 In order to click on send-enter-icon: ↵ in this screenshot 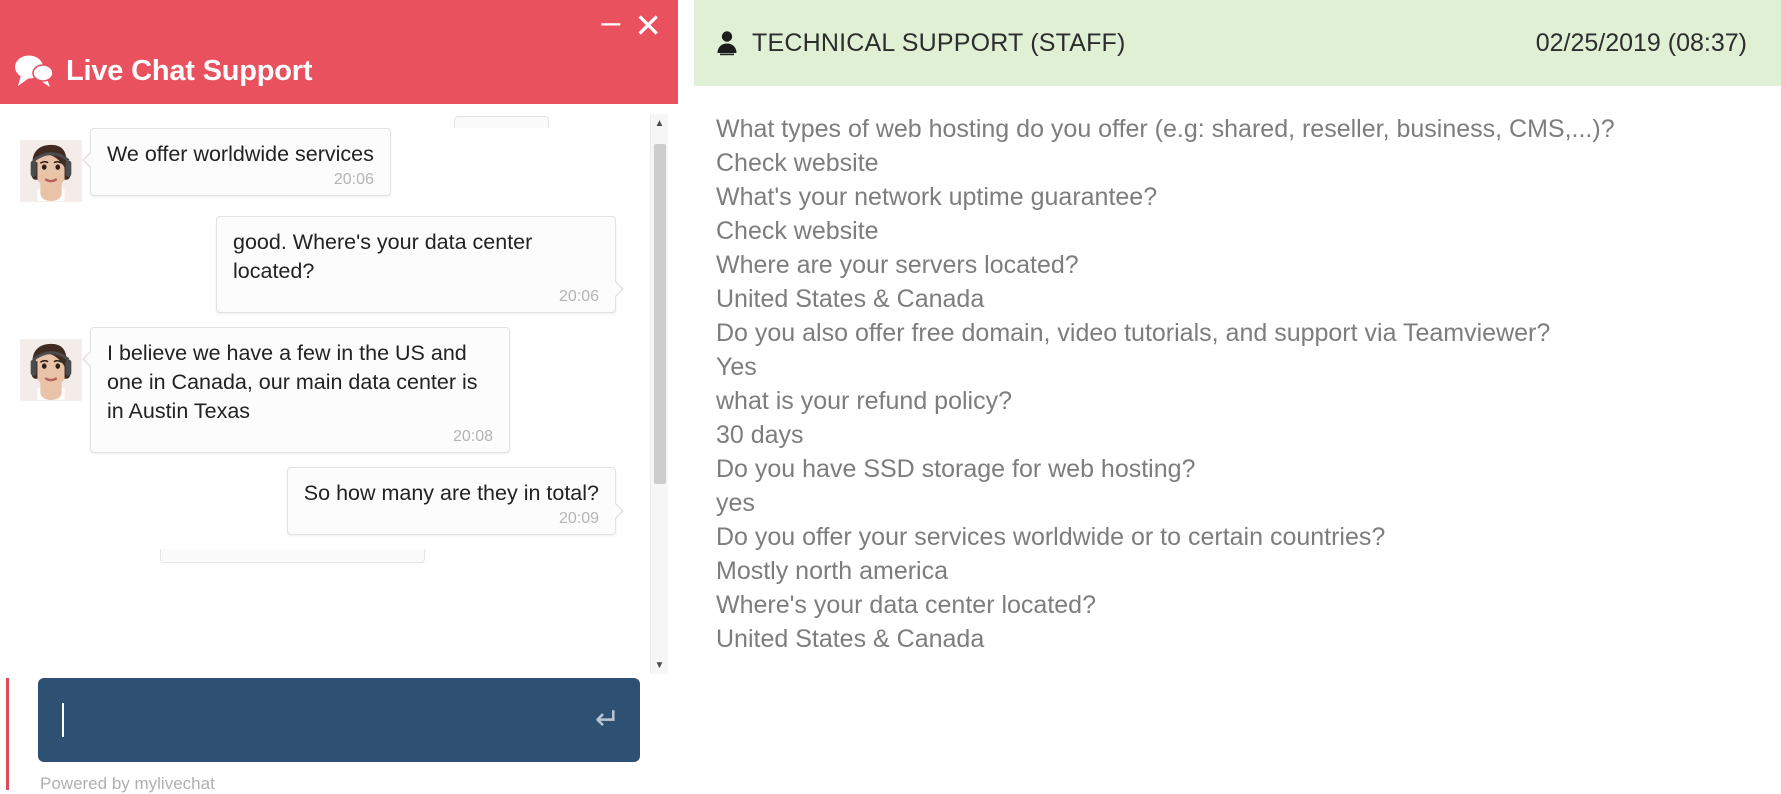, I will do `click(607, 720)`.